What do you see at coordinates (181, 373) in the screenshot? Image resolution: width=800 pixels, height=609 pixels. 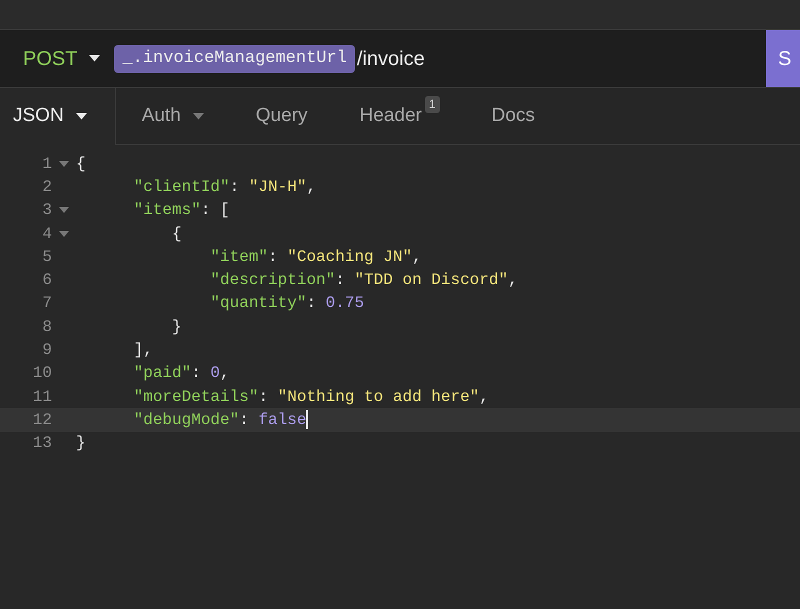 I see `code-line: "paid": 0,` at bounding box center [181, 373].